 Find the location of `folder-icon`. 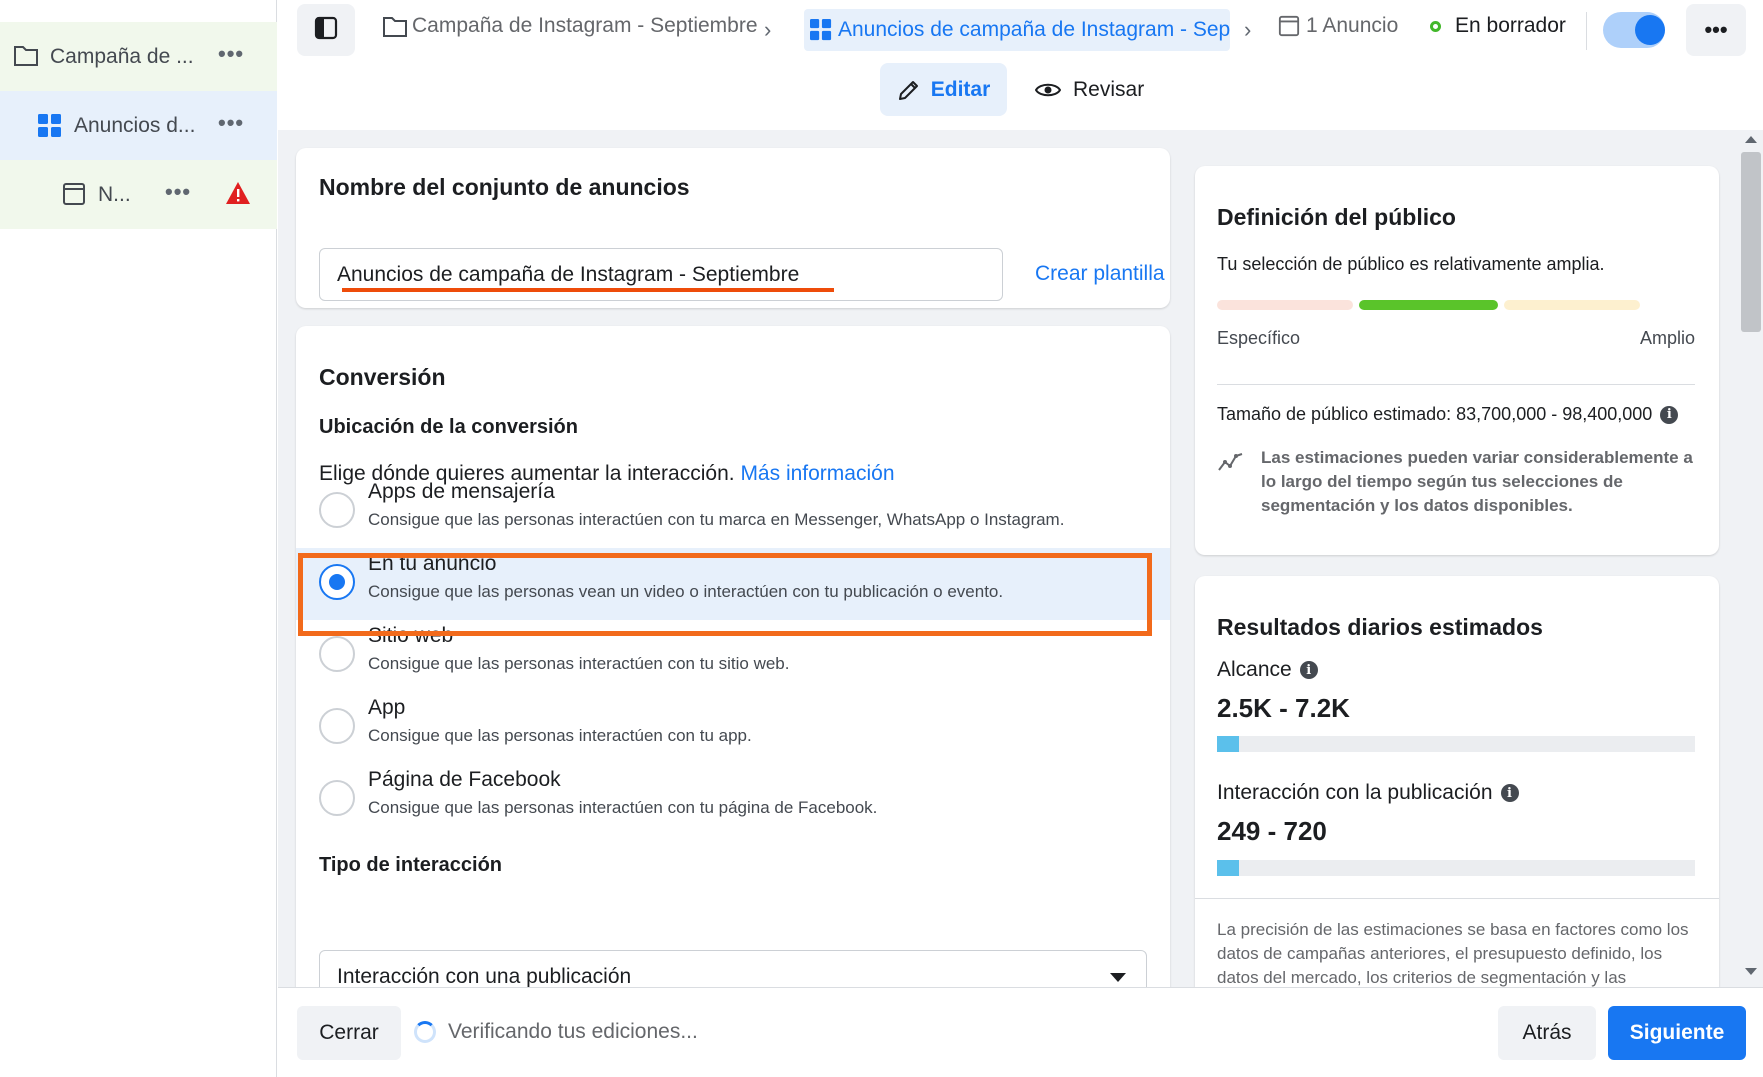

folder-icon is located at coordinates (395, 26).